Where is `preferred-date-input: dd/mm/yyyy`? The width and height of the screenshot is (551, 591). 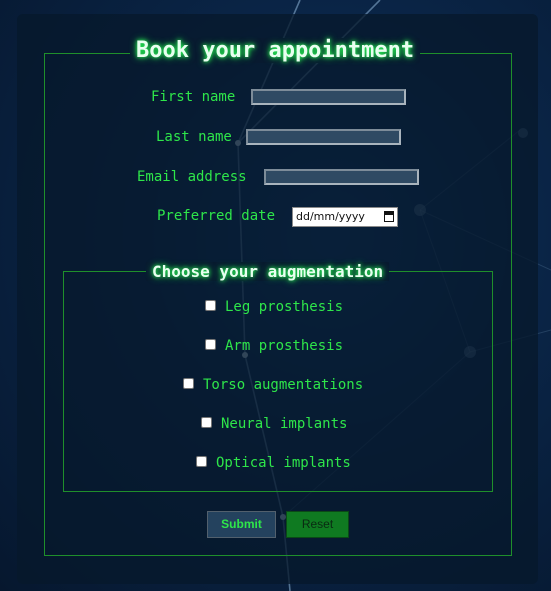 preferred-date-input: dd/mm/yyyy is located at coordinates (345, 217).